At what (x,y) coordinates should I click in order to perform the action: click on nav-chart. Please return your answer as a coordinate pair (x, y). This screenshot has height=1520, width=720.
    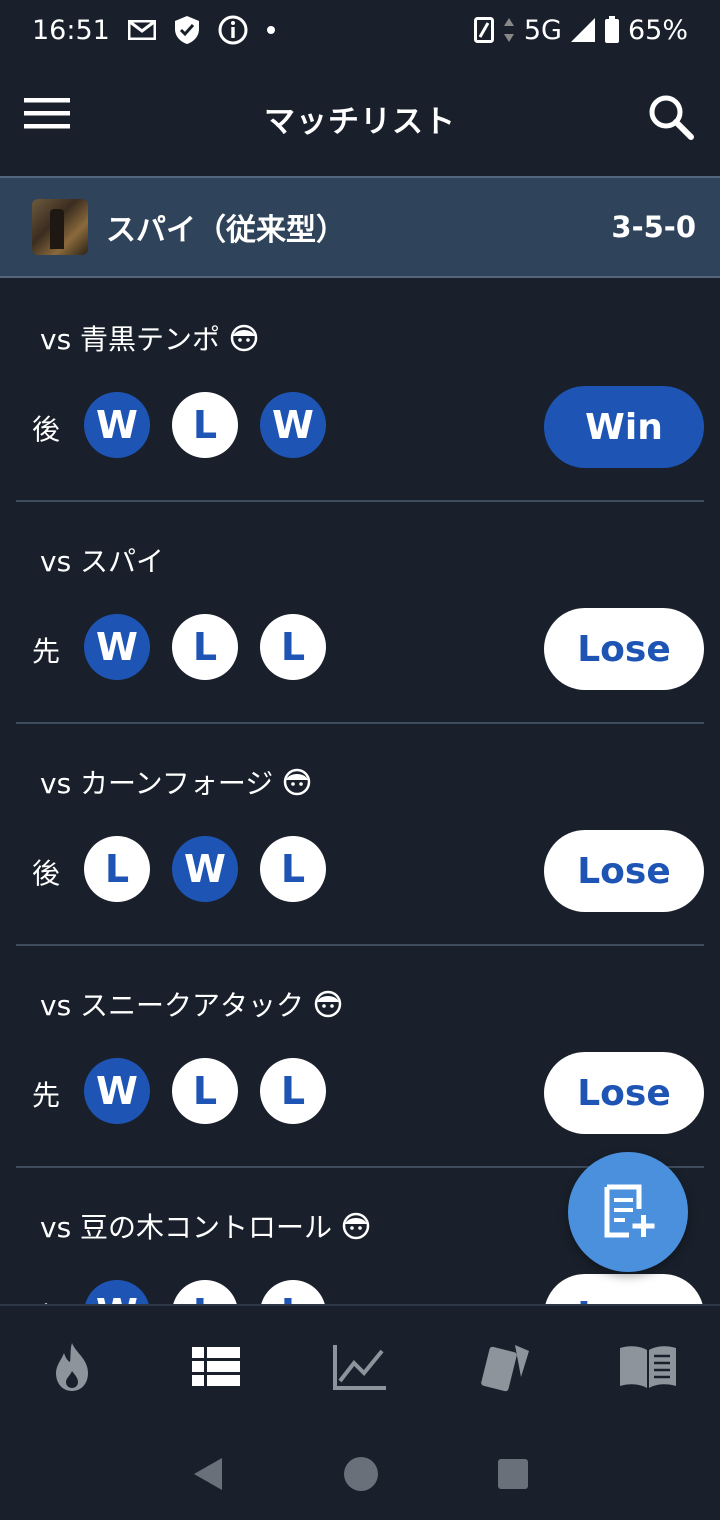
    Looking at the image, I should click on (360, 1367).